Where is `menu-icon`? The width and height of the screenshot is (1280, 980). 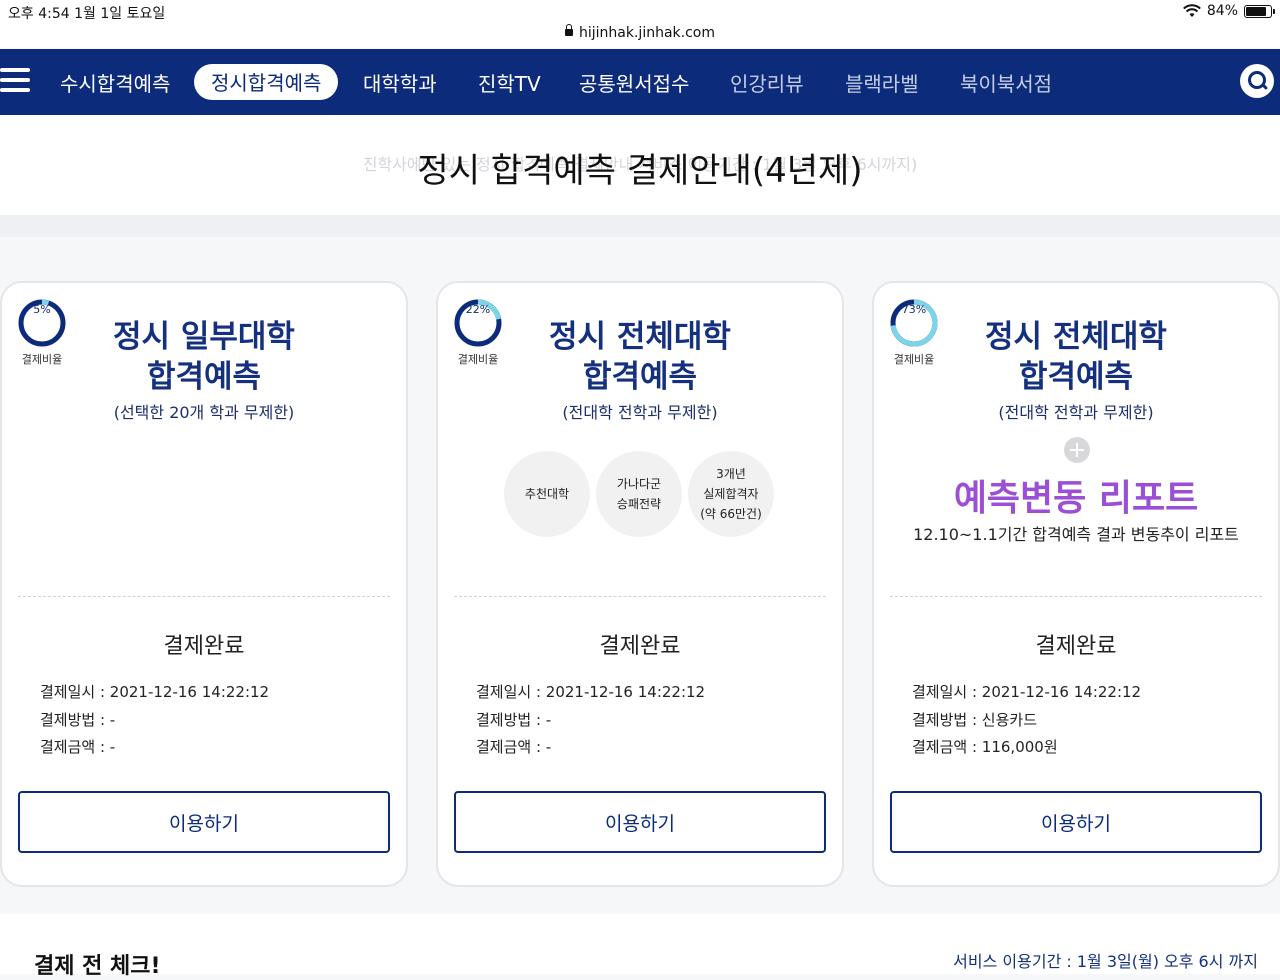
menu-icon is located at coordinates (15, 81).